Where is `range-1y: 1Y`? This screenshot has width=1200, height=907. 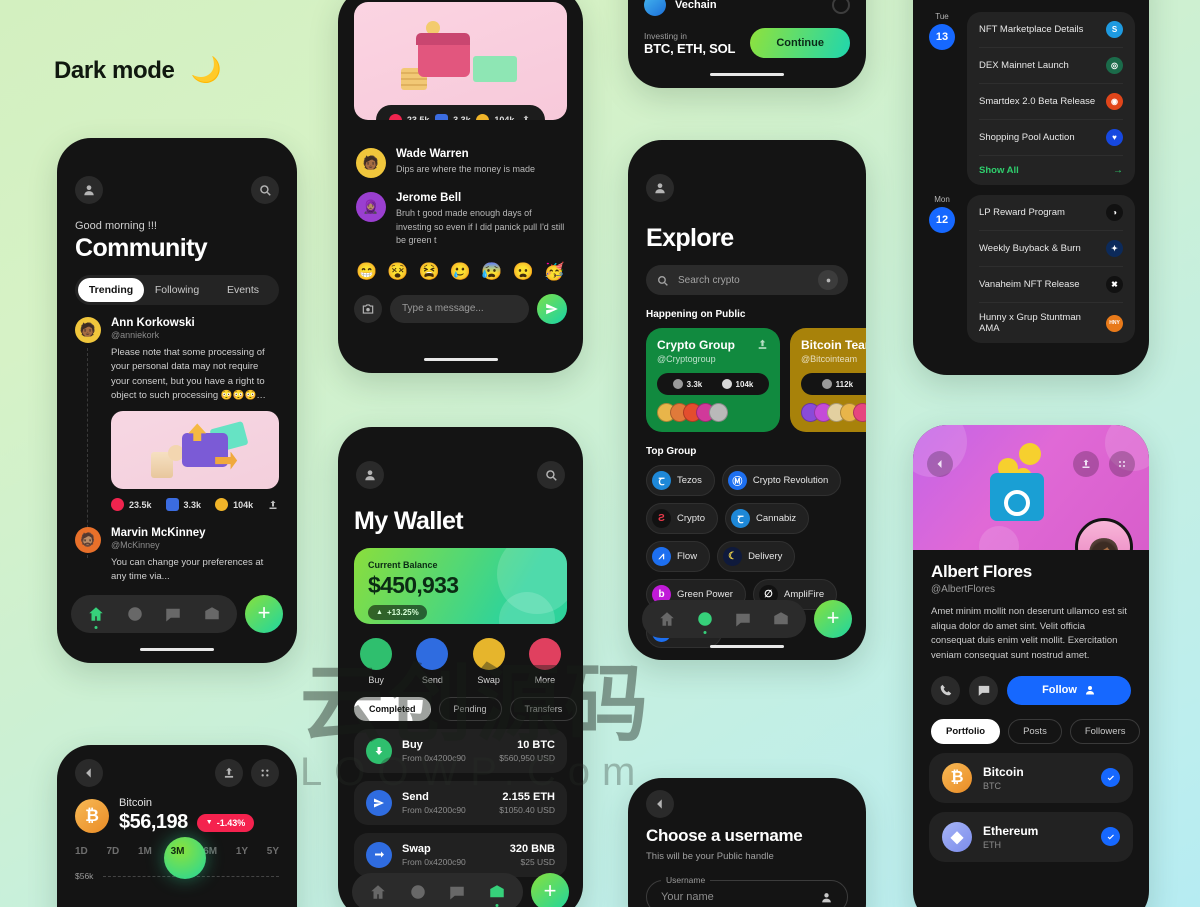
range-1y: 1Y is located at coordinates (242, 851).